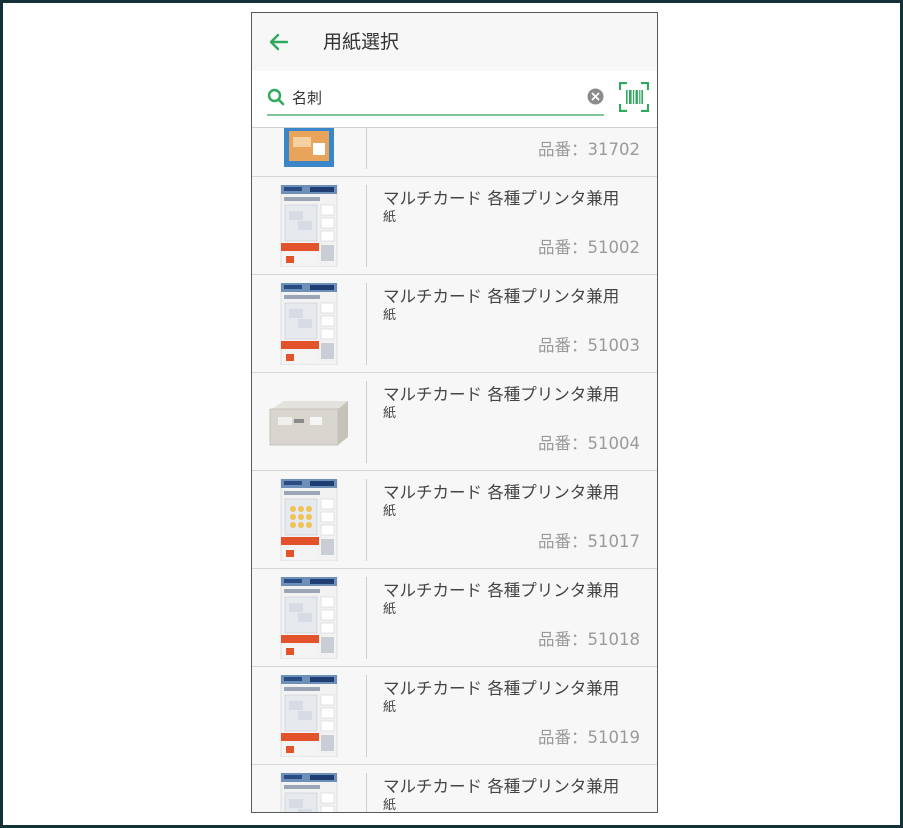 The height and width of the screenshot is (828, 903). Describe the element at coordinates (454, 226) in the screenshot. I see `list-item: マルチカード 各種プリンタ兼用紙品番：51002` at that location.